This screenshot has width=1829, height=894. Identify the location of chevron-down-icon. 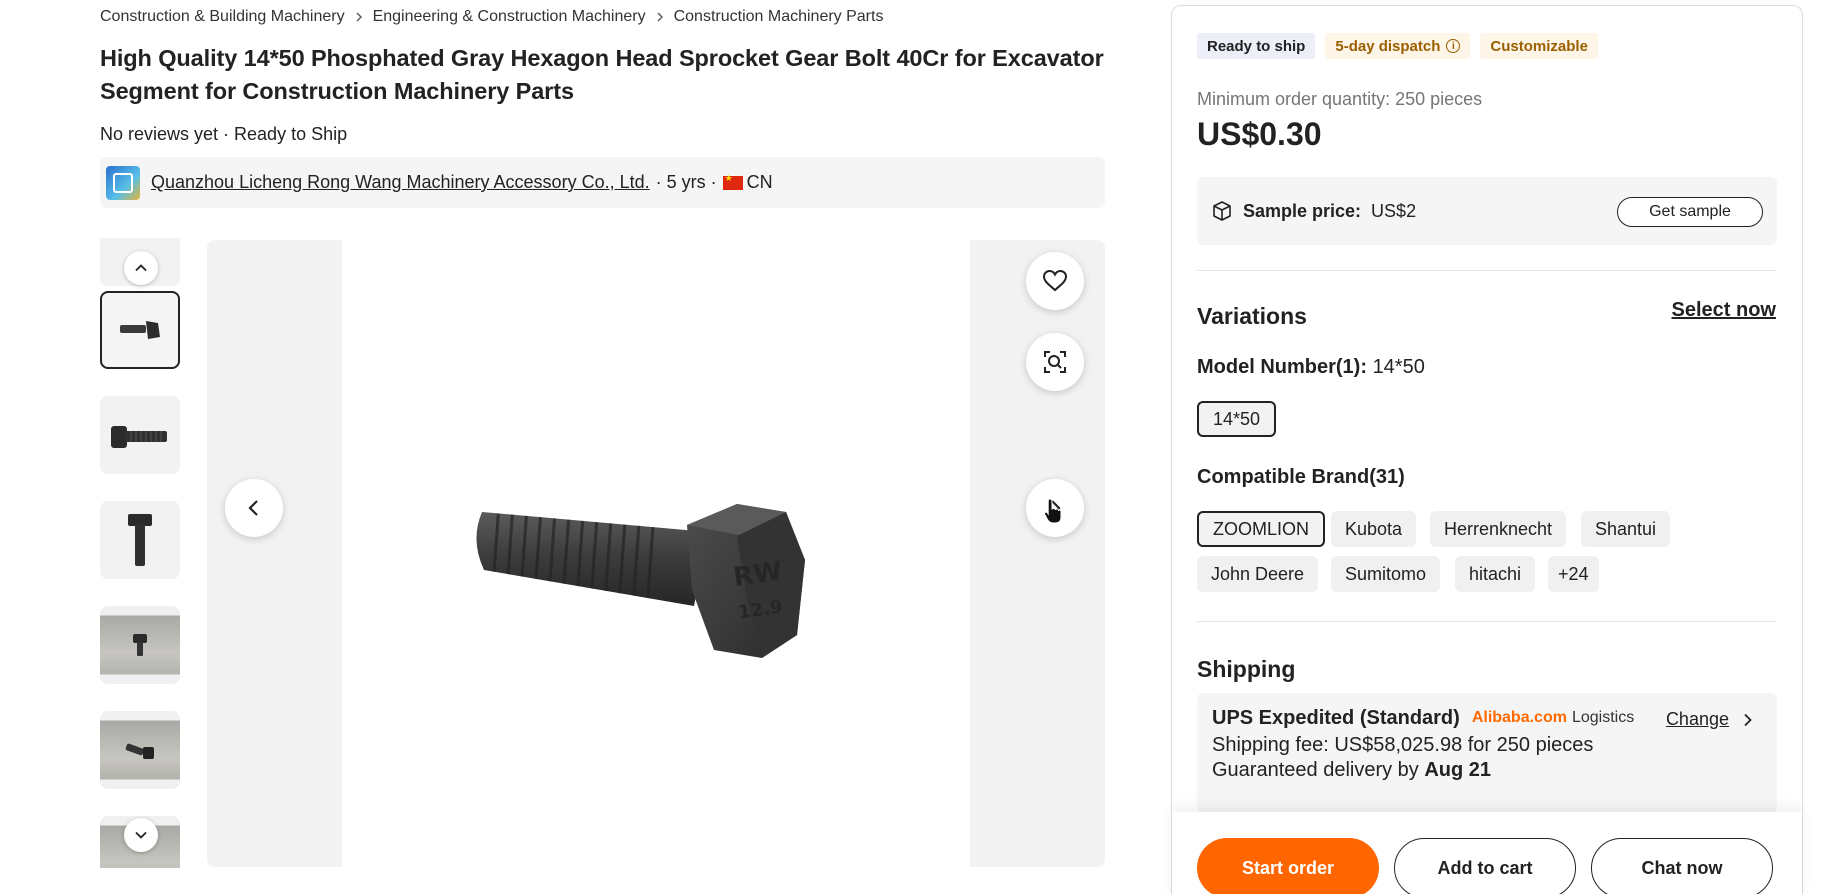
(141, 835).